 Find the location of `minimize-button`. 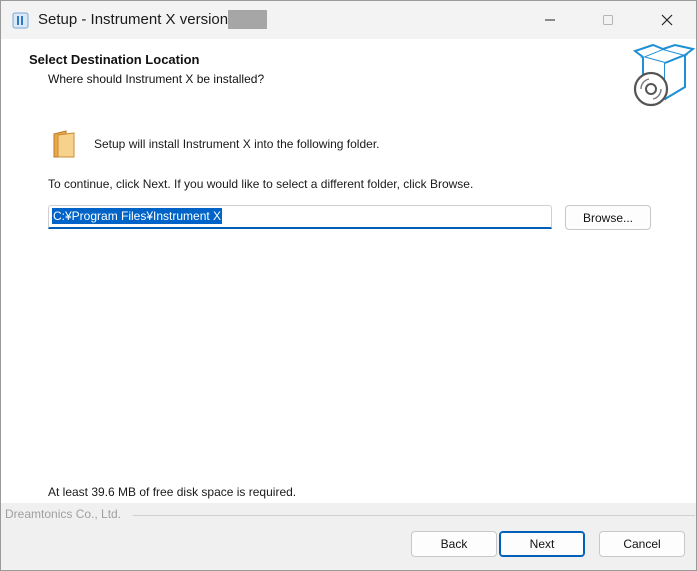

minimize-button is located at coordinates (550, 20).